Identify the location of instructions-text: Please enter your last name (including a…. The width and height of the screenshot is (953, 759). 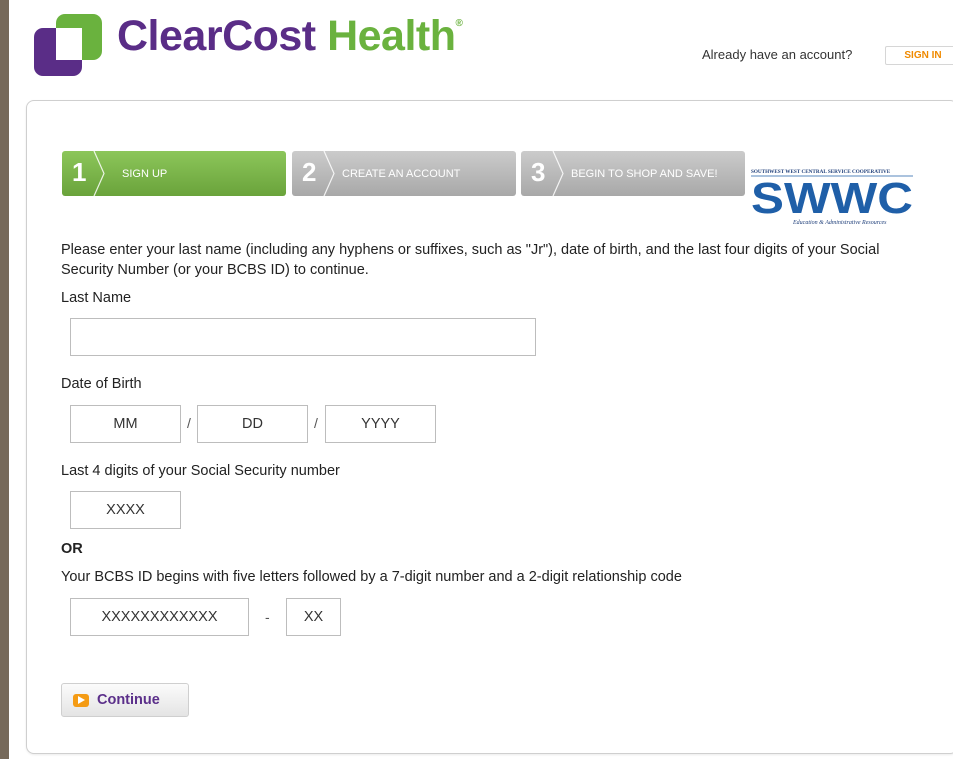
(470, 260).